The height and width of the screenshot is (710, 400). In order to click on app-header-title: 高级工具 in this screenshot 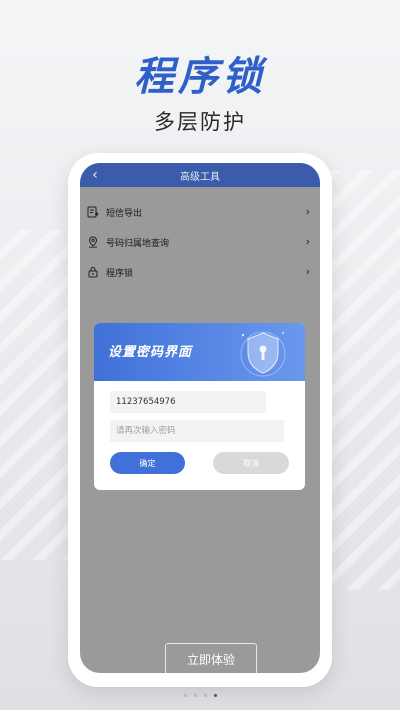, I will do `click(200, 177)`.